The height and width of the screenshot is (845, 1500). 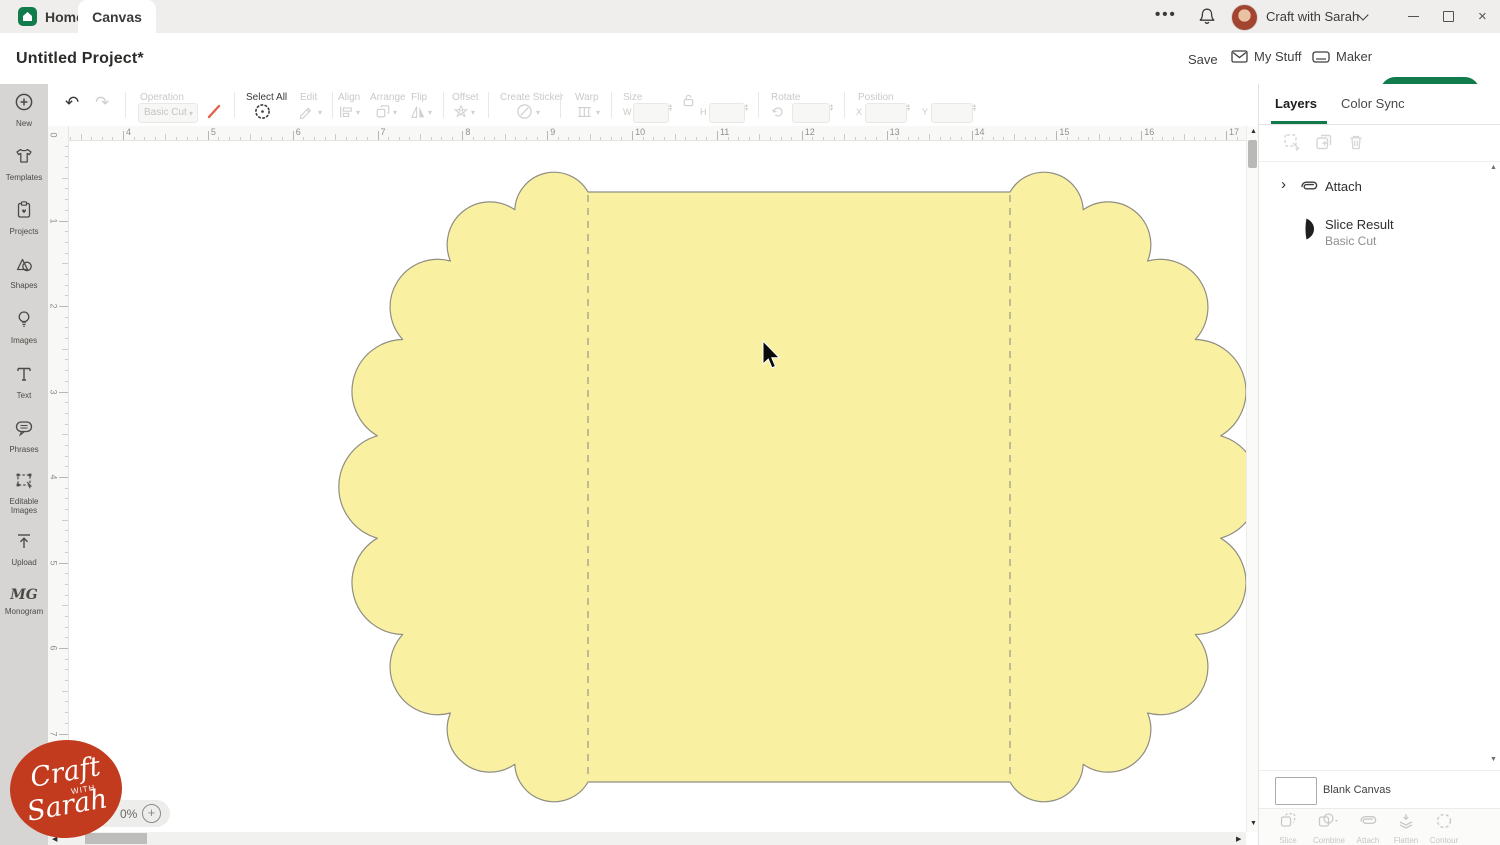 What do you see at coordinates (24, 266) in the screenshot?
I see `shapes-icon` at bounding box center [24, 266].